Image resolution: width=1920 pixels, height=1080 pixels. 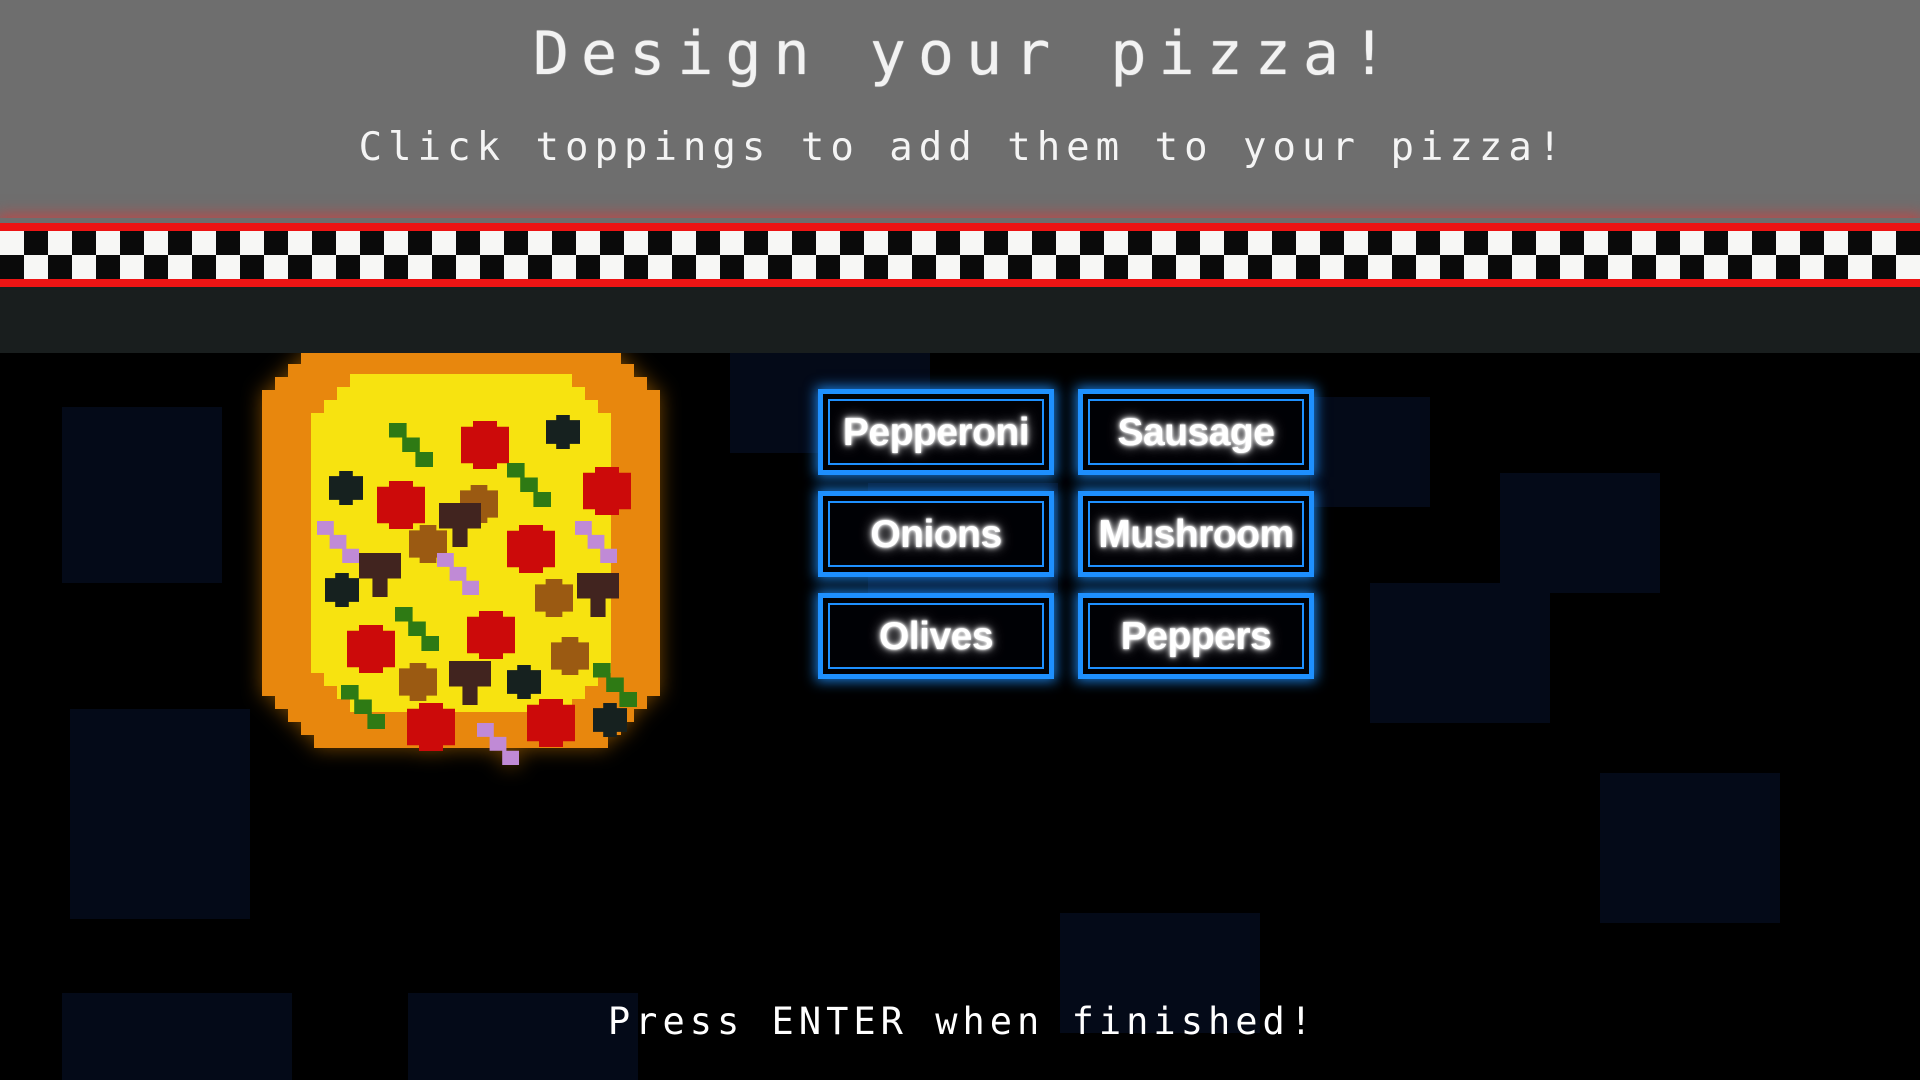 I want to click on topping-button-pepperoni: Pepperoni, so click(x=936, y=432).